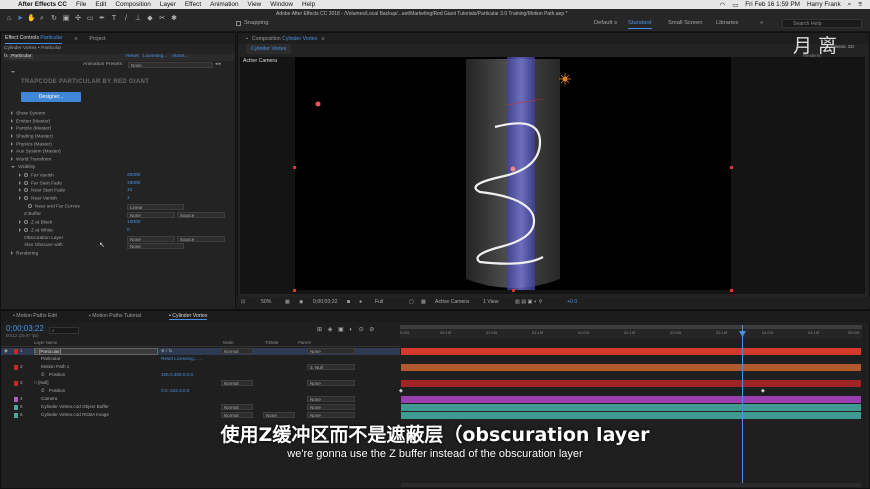  What do you see at coordinates (742, 405) in the screenshot?
I see `current-time-indicator` at bounding box center [742, 405].